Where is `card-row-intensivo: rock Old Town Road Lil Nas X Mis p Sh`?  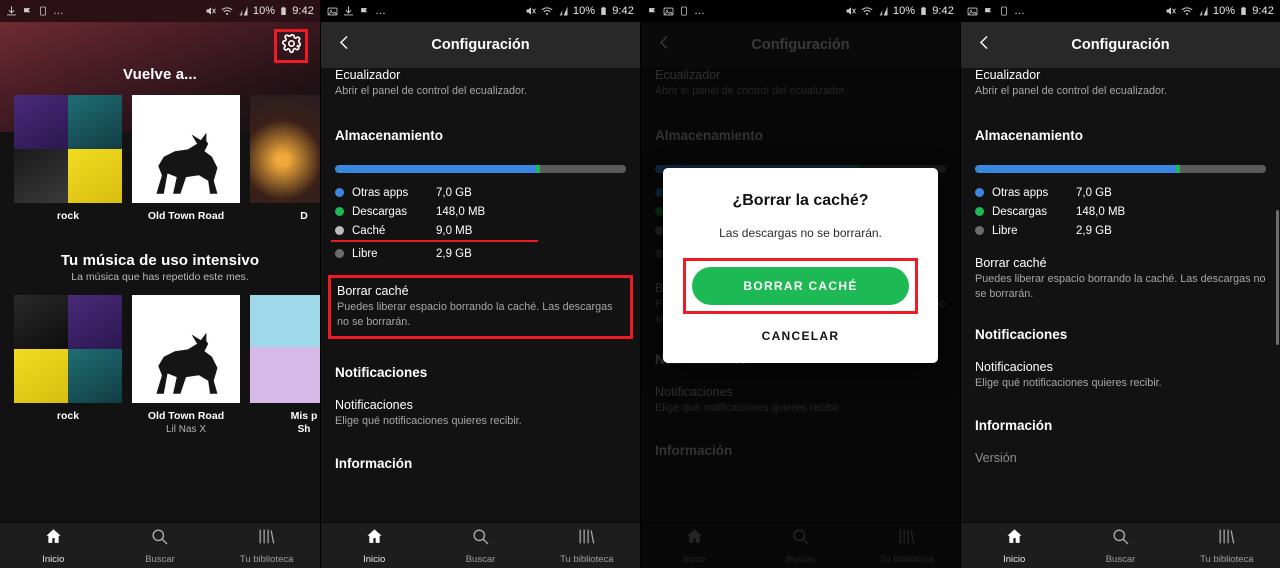
card-row-intensivo: rock Old Town Road Lil Nas X Mis p Sh is located at coordinates (160, 365).